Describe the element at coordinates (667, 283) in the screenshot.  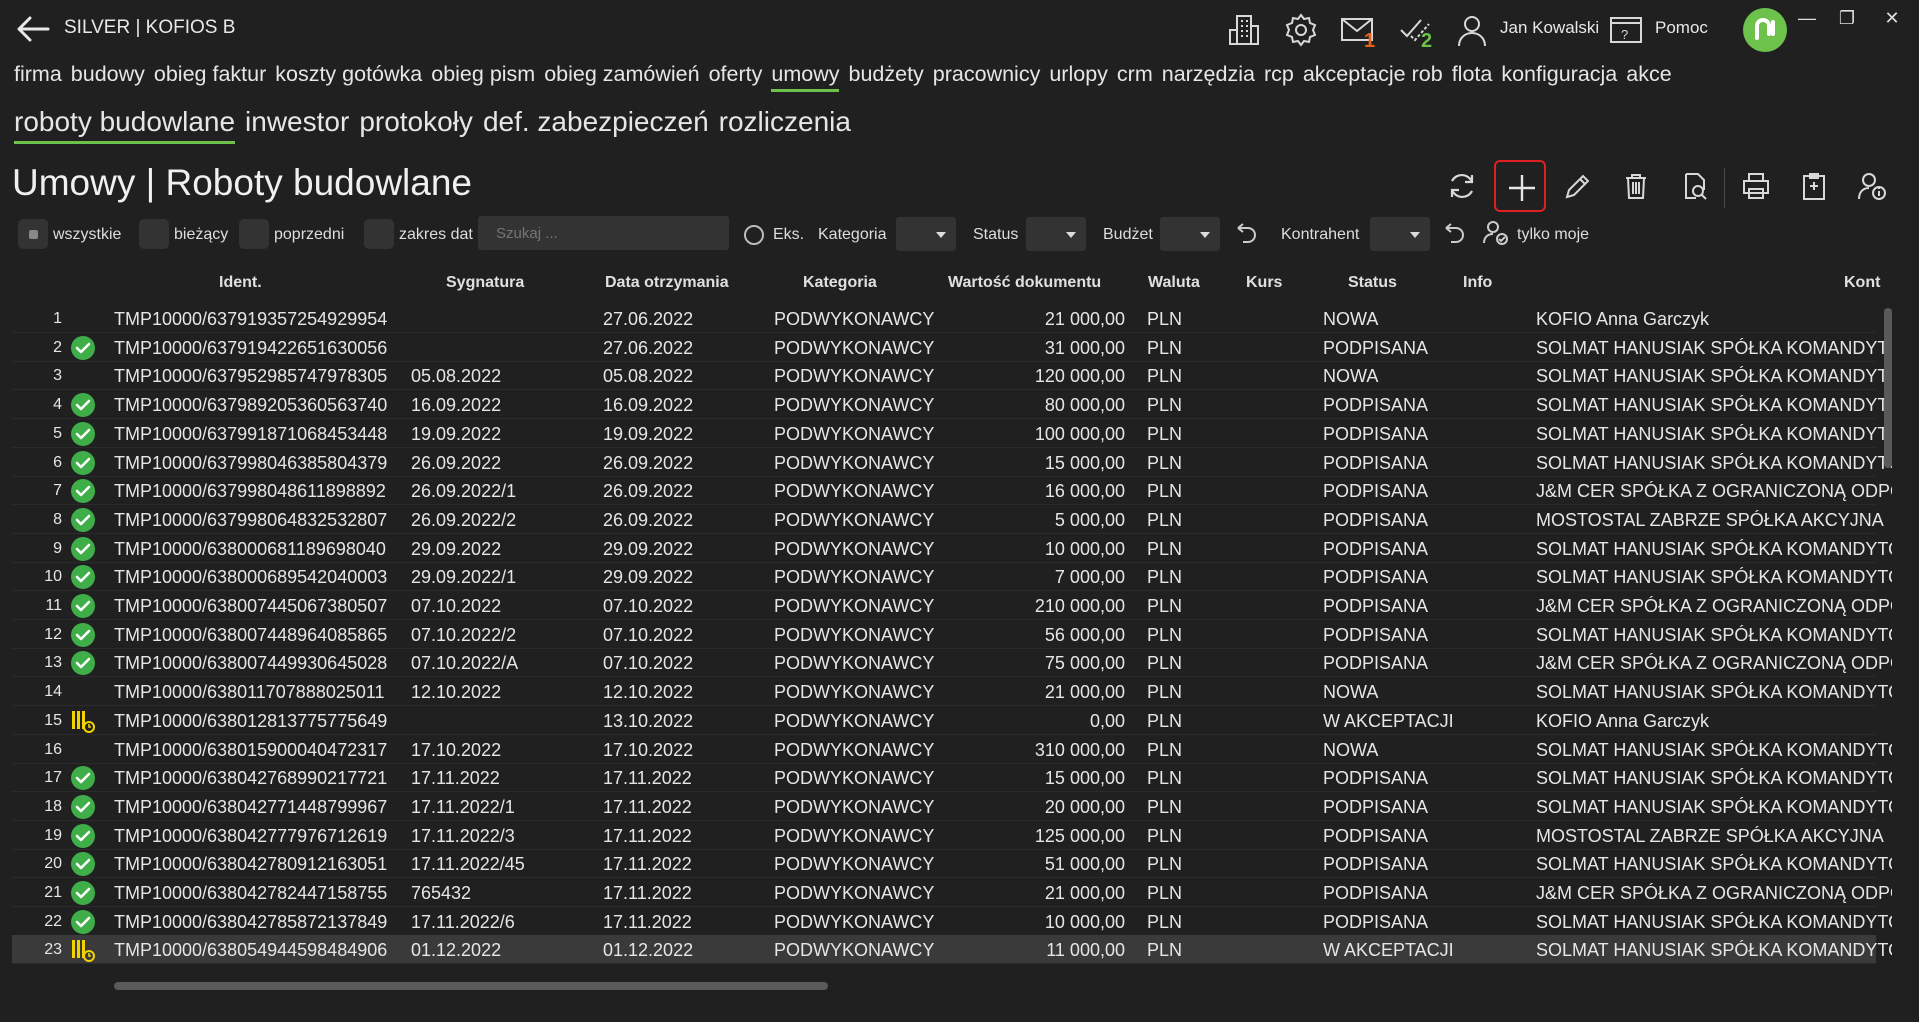
I see `col-data: Data otrzymania` at that location.